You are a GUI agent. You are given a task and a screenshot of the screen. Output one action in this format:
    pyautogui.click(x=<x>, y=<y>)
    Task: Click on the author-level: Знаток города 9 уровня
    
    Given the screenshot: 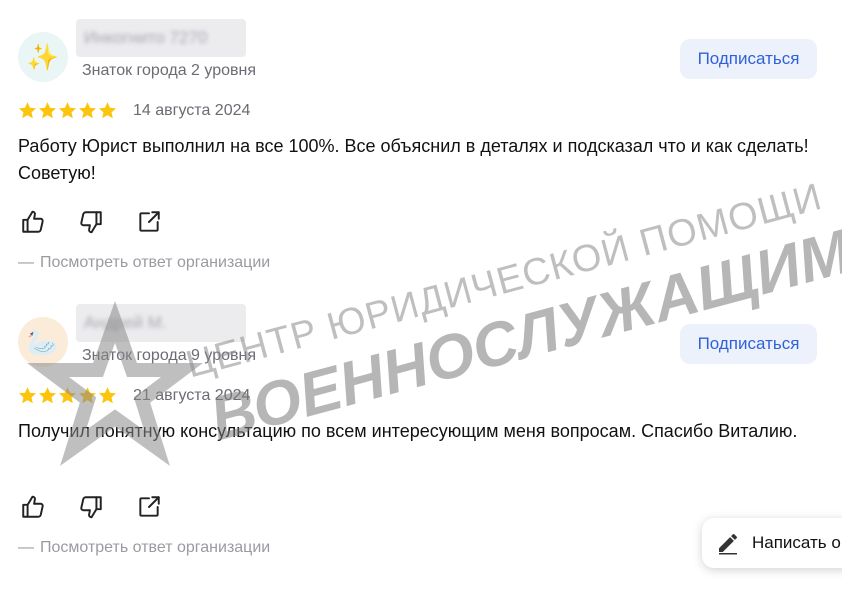 What is the action you would take?
    pyautogui.click(x=169, y=355)
    